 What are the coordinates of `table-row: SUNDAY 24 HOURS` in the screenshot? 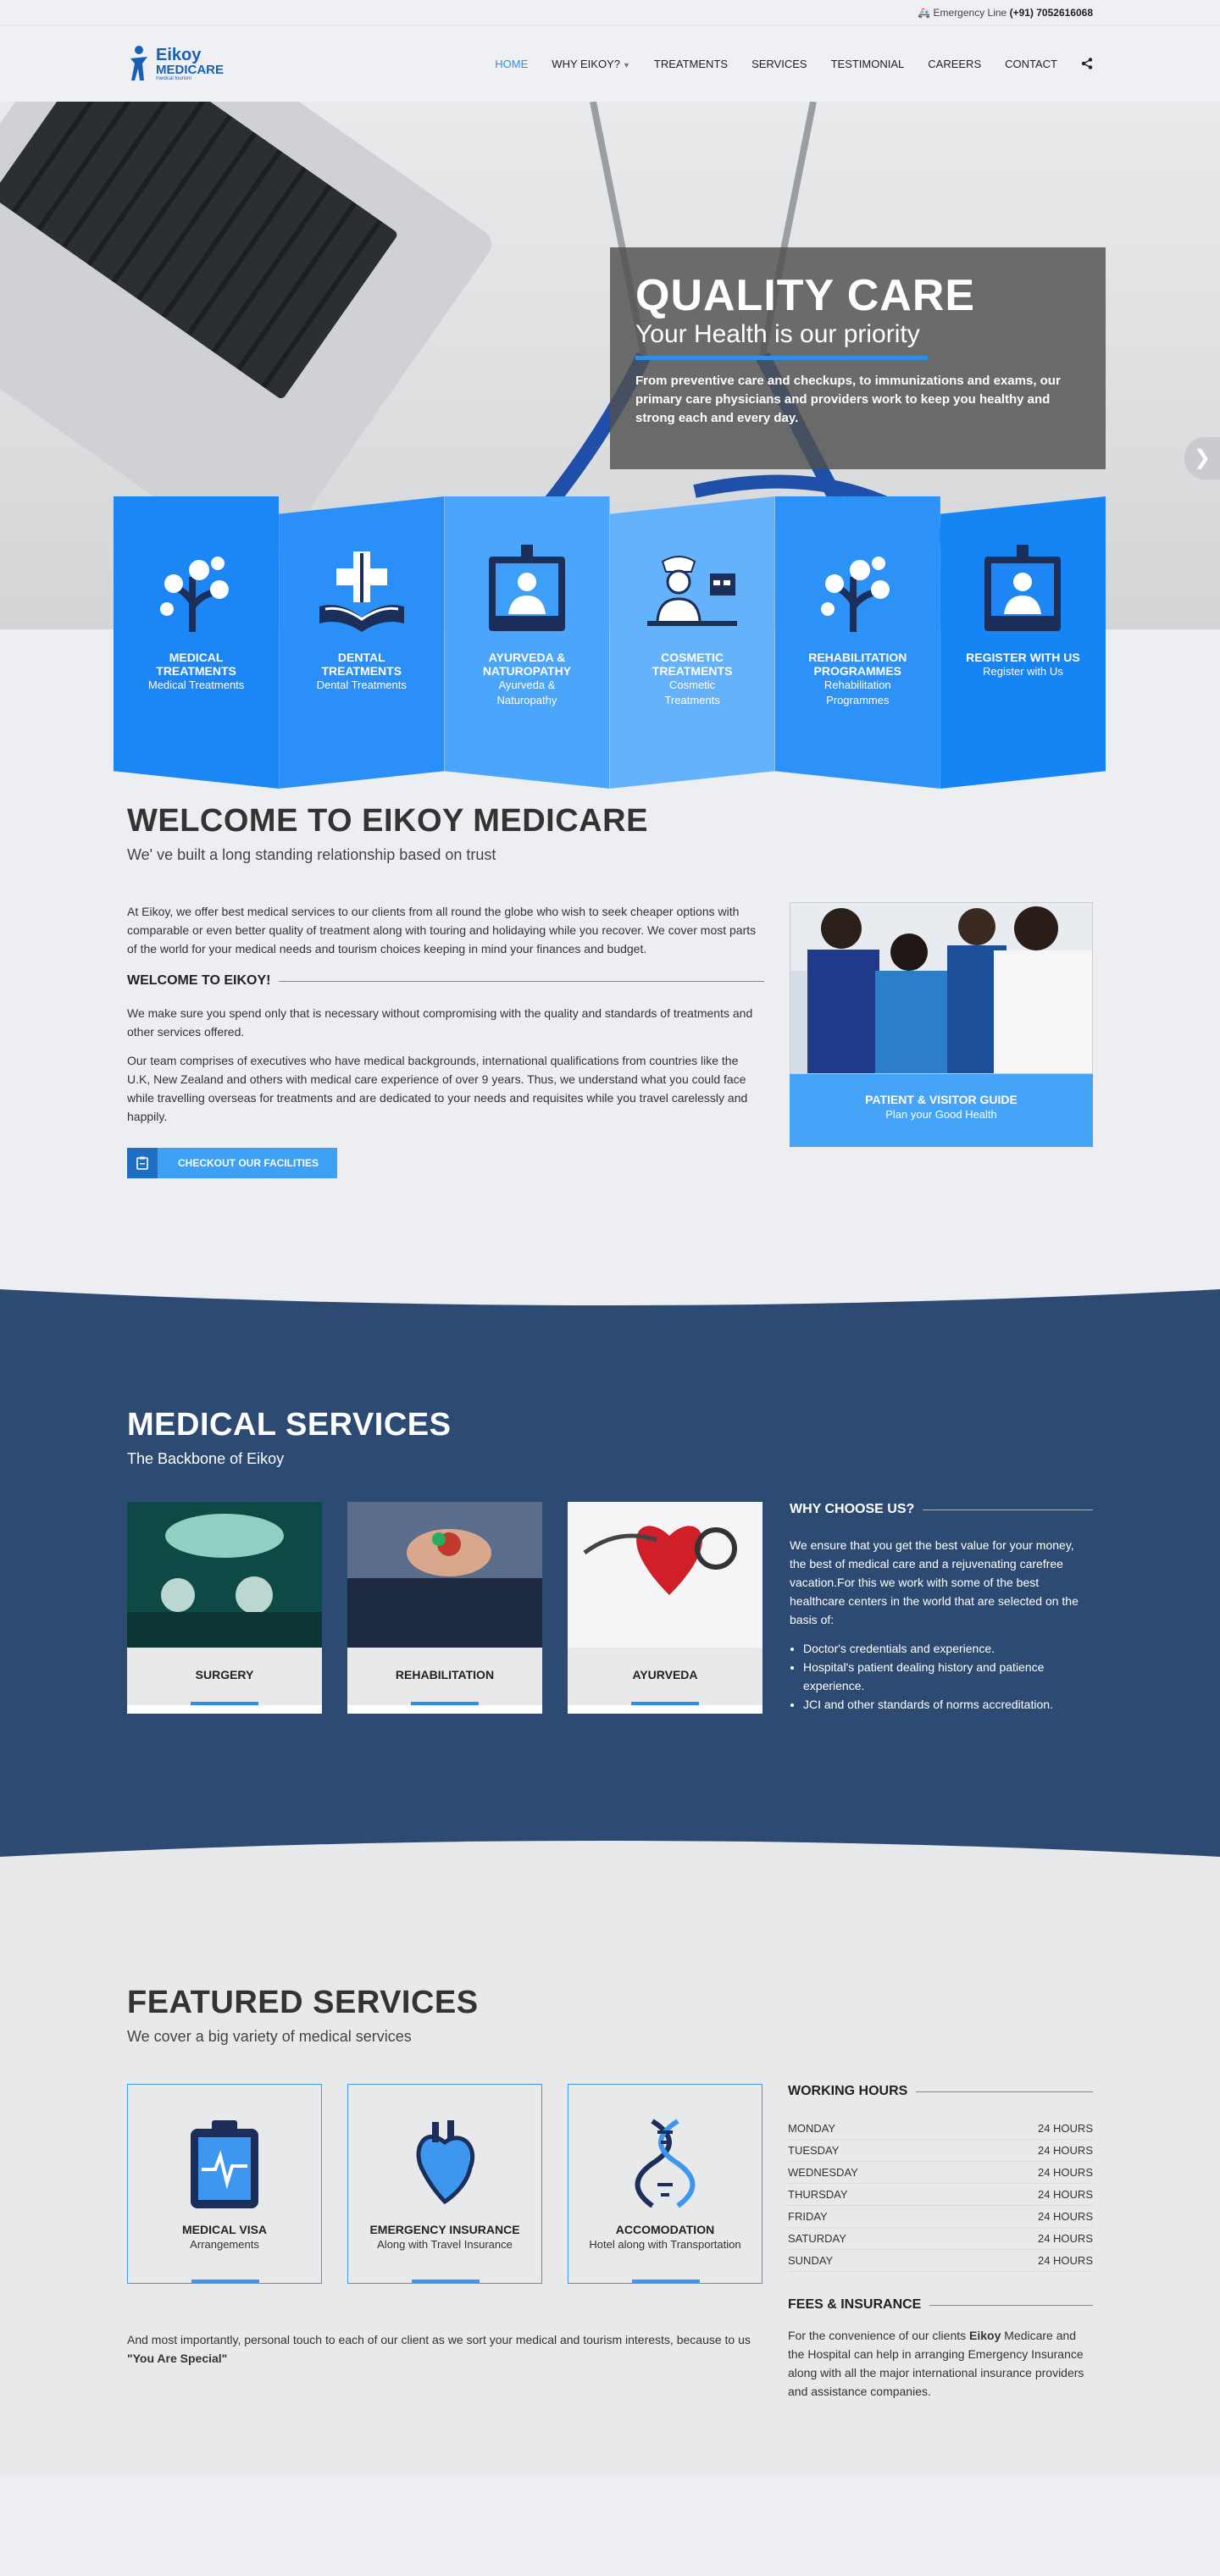 It's located at (940, 2261).